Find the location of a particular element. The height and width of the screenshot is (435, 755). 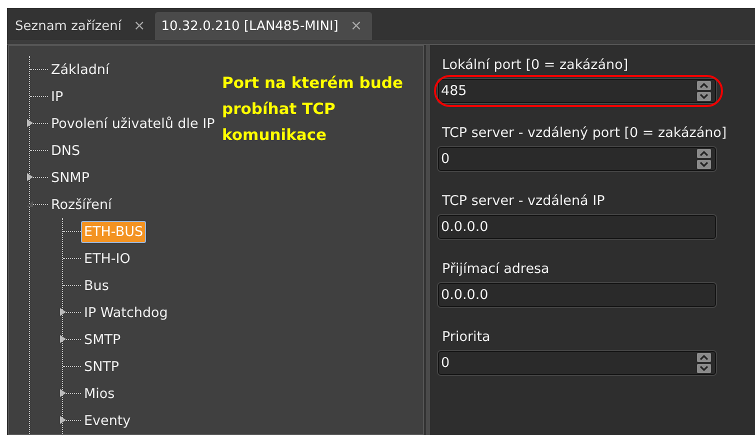

tree-item: Mios is located at coordinates (99, 393).